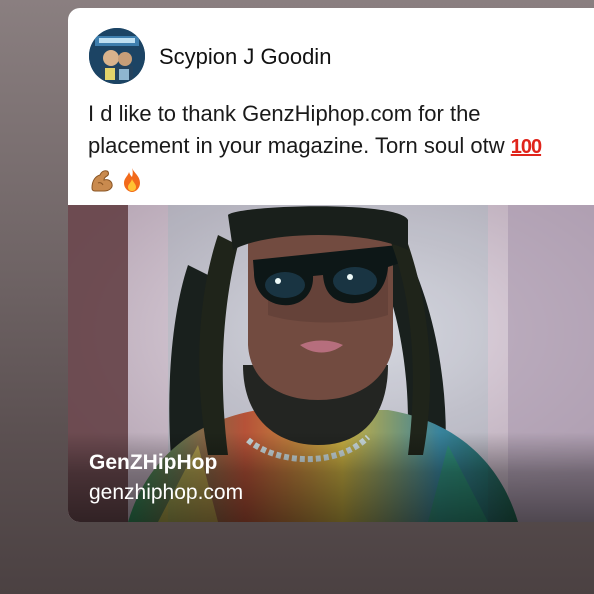 The image size is (594, 594). What do you see at coordinates (166, 493) in the screenshot?
I see `link-preview-domain: genzhiphop.com` at bounding box center [166, 493].